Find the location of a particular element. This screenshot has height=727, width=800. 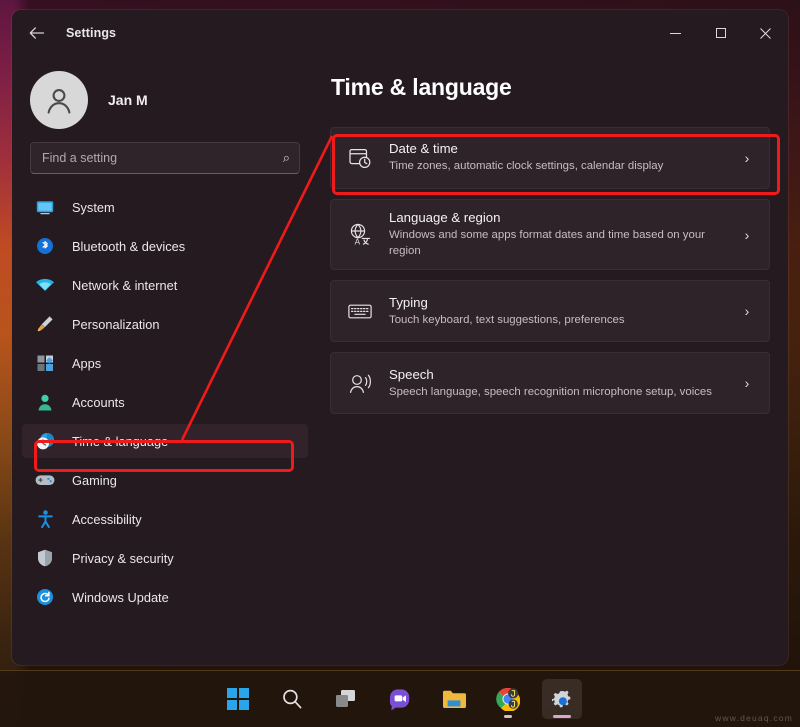

sidebar-item-gaming: Gaming is located at coordinates (165, 480).